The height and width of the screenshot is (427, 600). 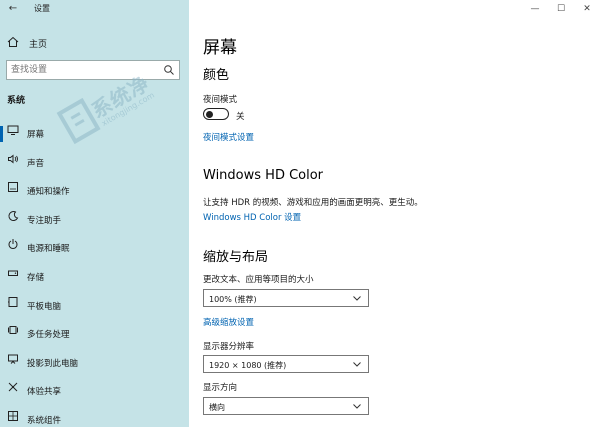 I want to click on night-mode-state: 关, so click(x=240, y=117).